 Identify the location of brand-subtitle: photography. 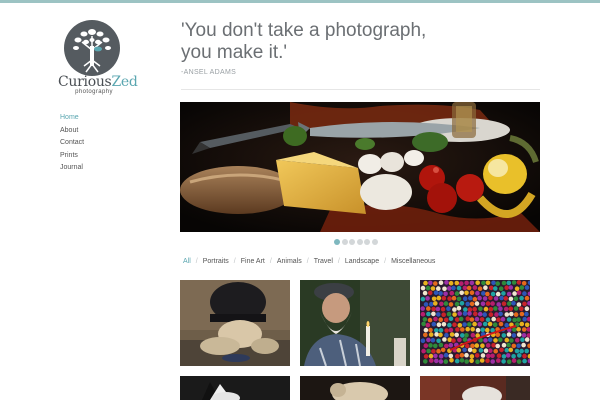
(94, 92).